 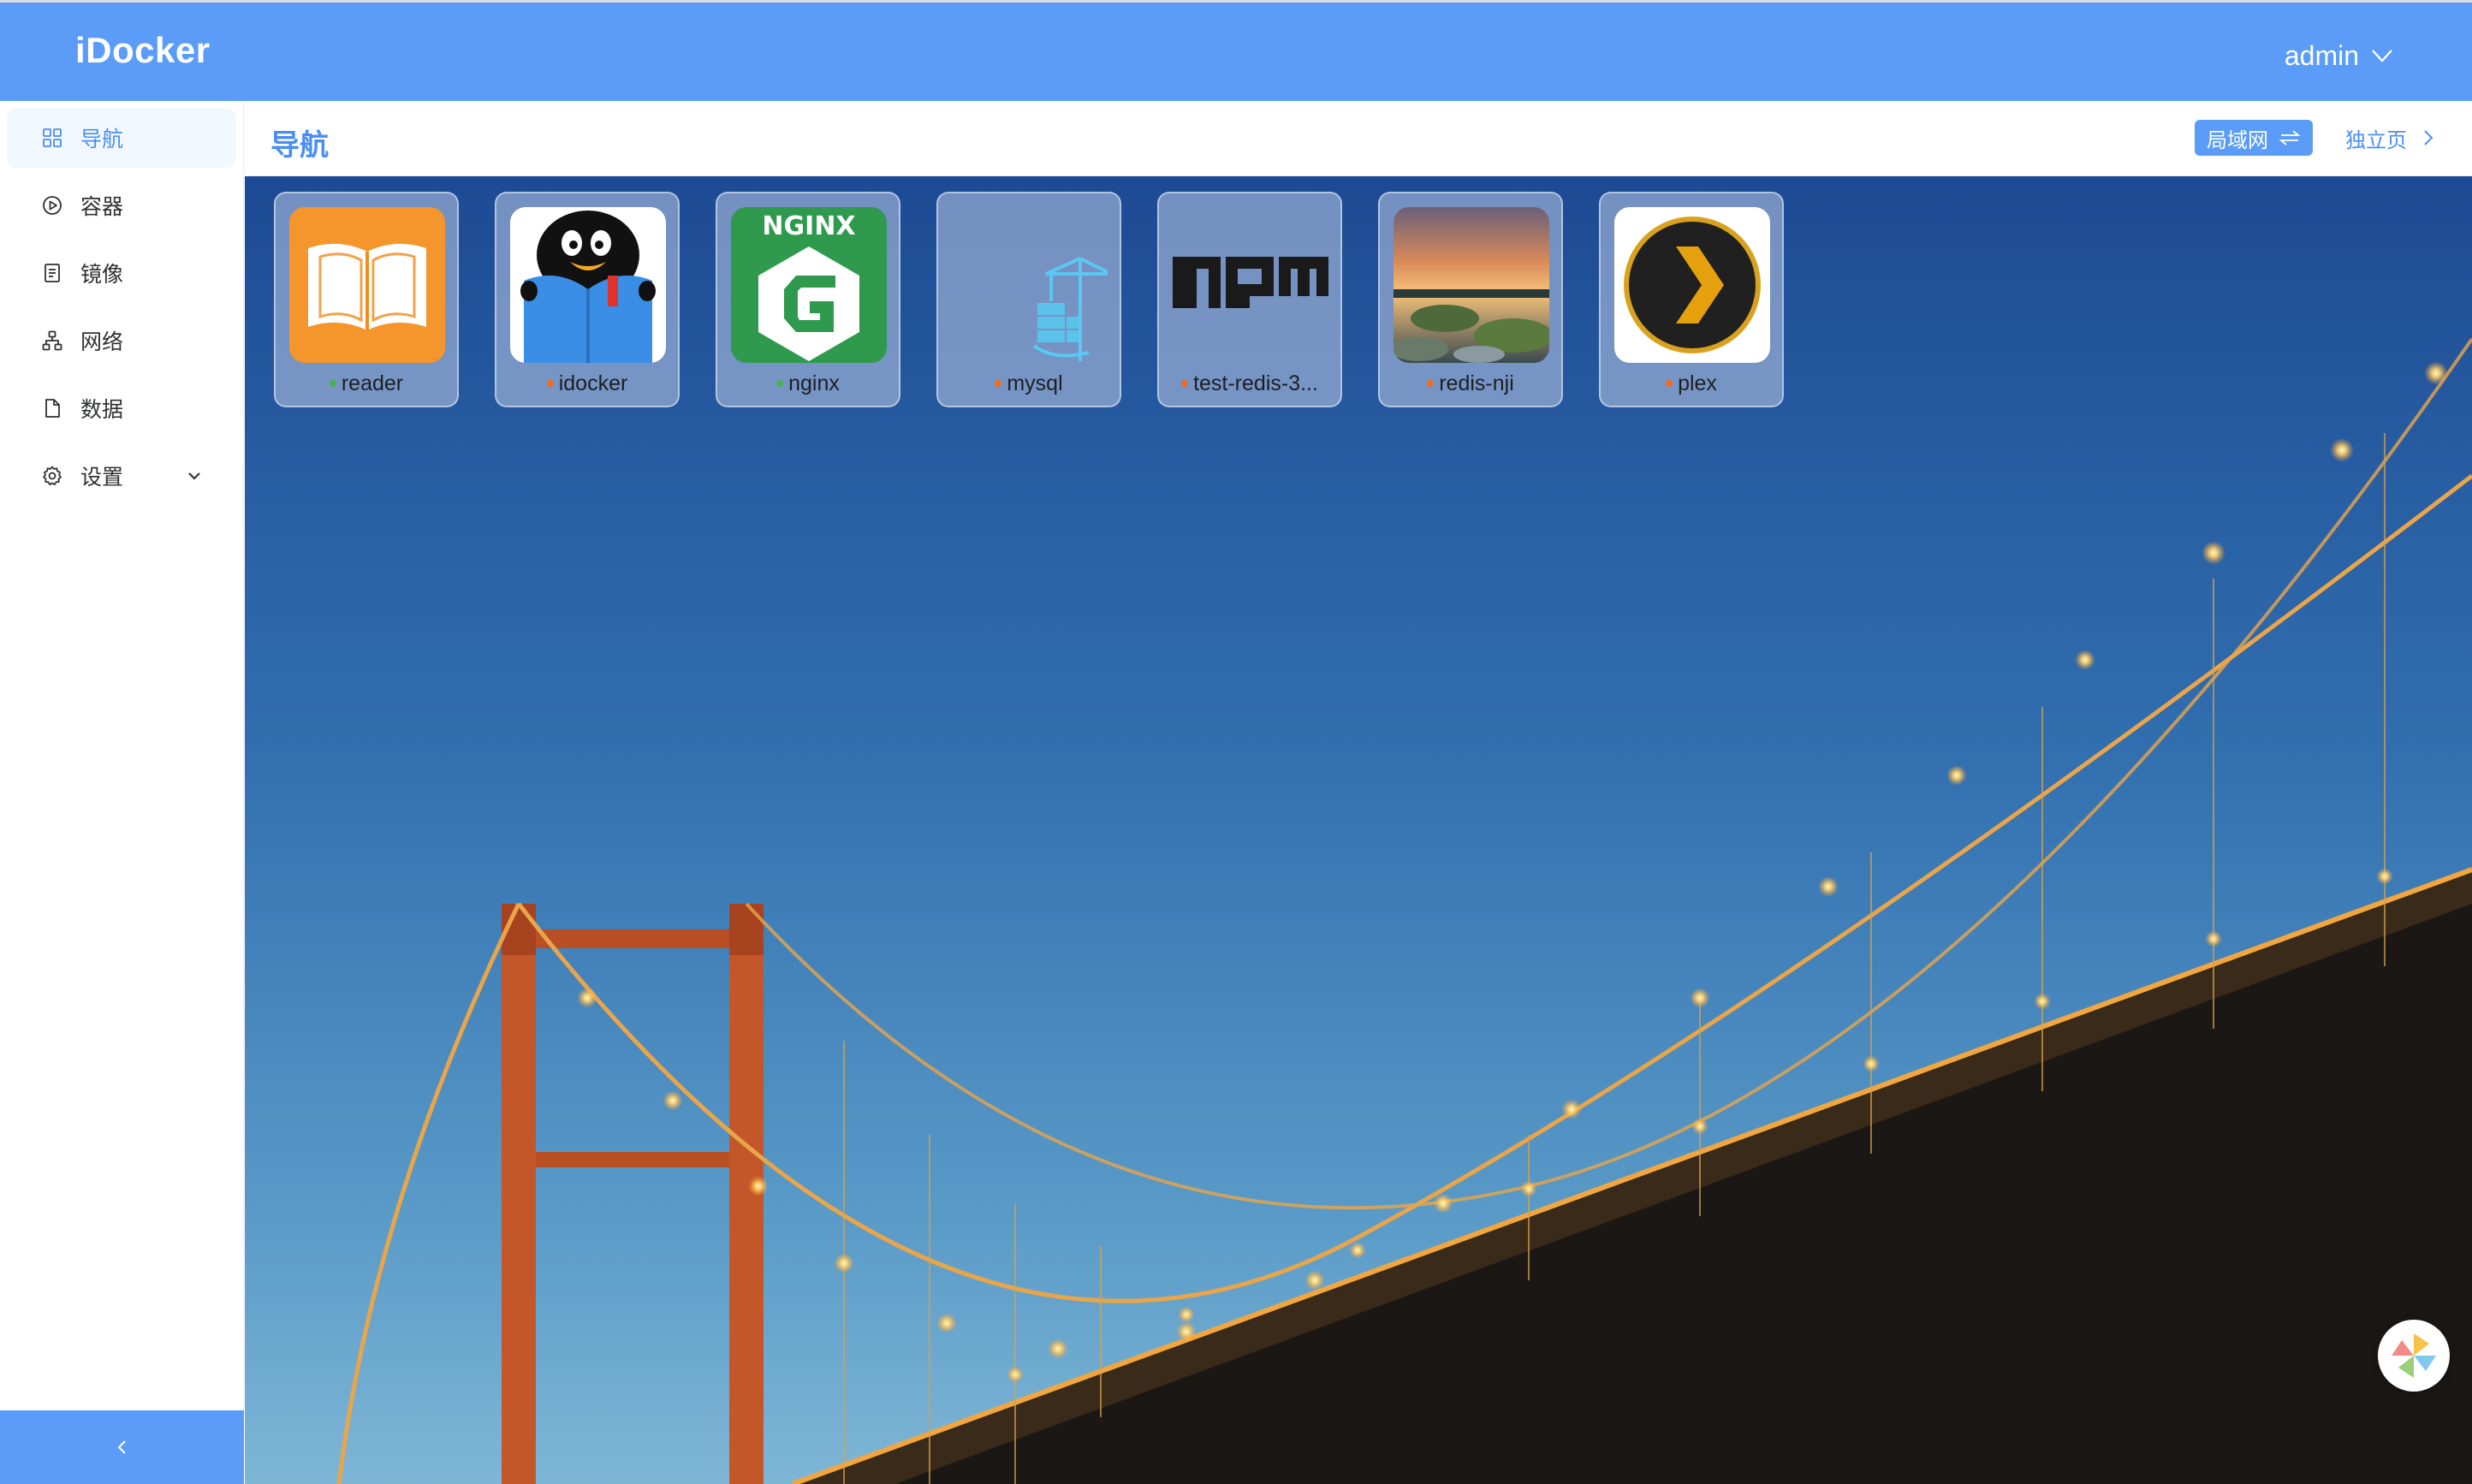 I want to click on app-tile-label: redis-nji, so click(x=1471, y=384).